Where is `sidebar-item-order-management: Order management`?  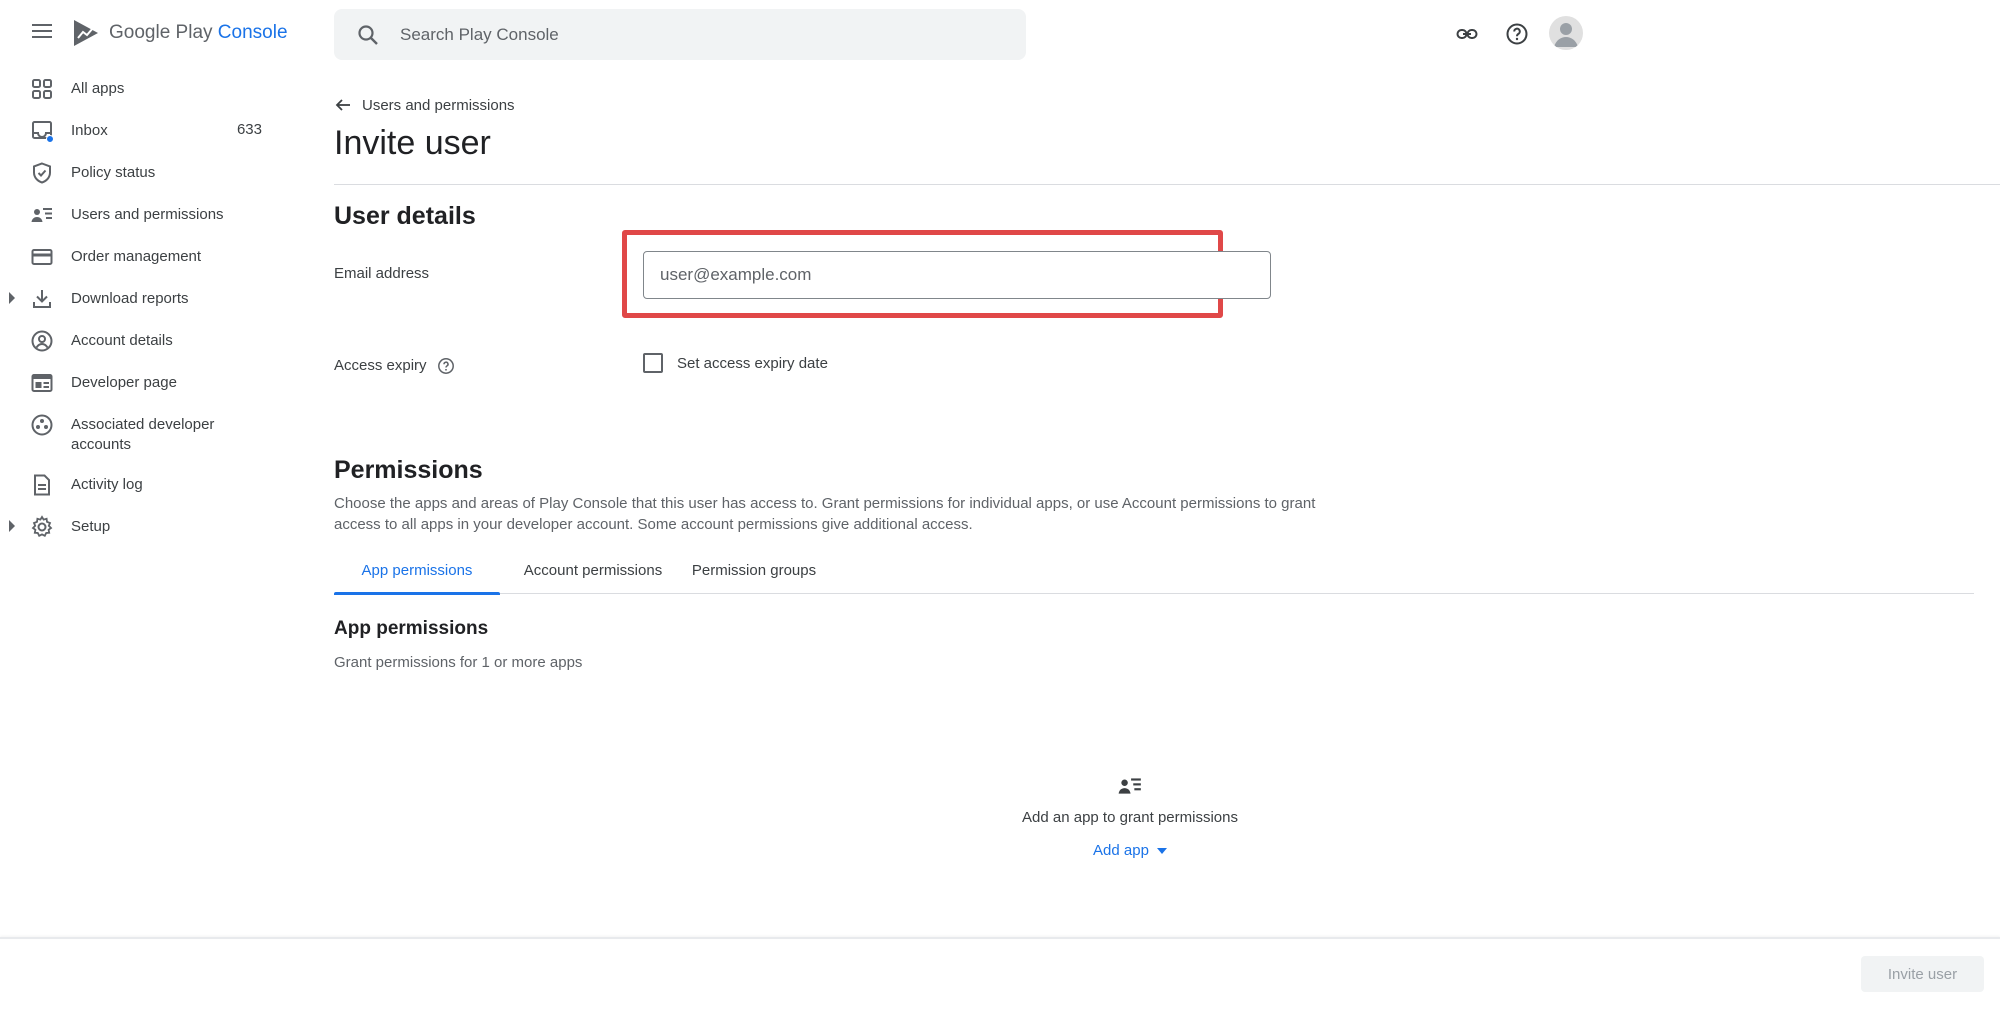 sidebar-item-order-management: Order management is located at coordinates (150, 256).